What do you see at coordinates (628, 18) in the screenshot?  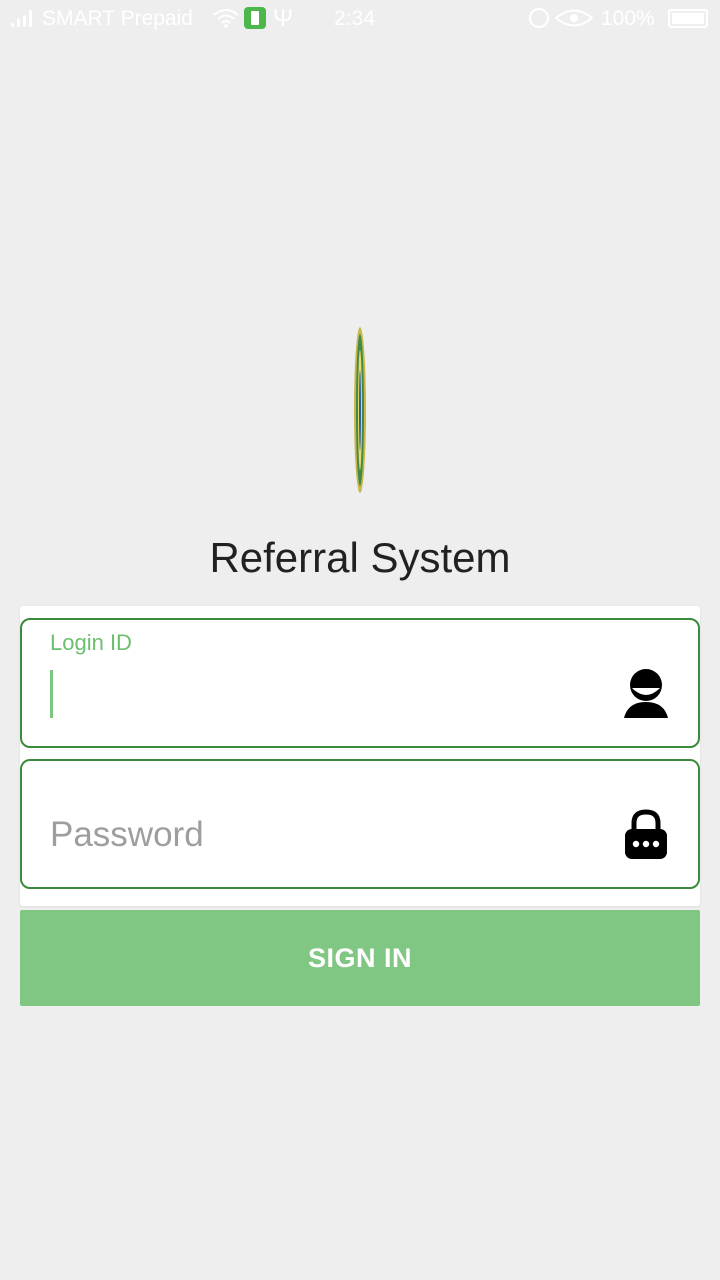 I see `battery-percent: 100%` at bounding box center [628, 18].